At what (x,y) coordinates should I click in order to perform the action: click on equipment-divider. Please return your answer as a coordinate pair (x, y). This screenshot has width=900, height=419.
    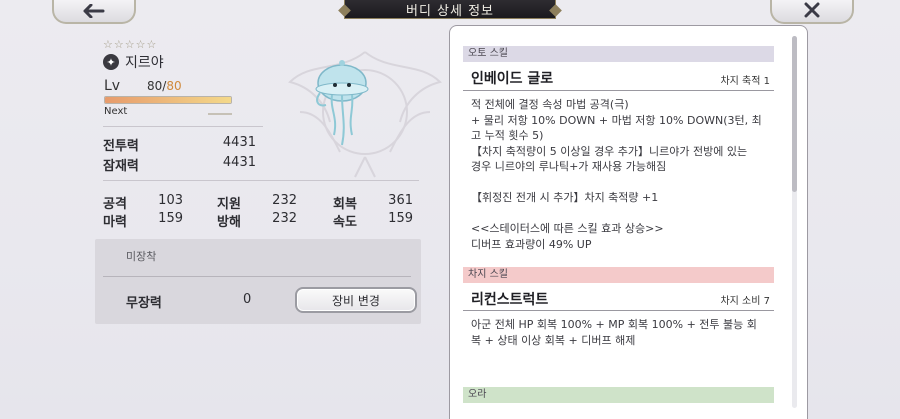
    Looking at the image, I should click on (257, 276).